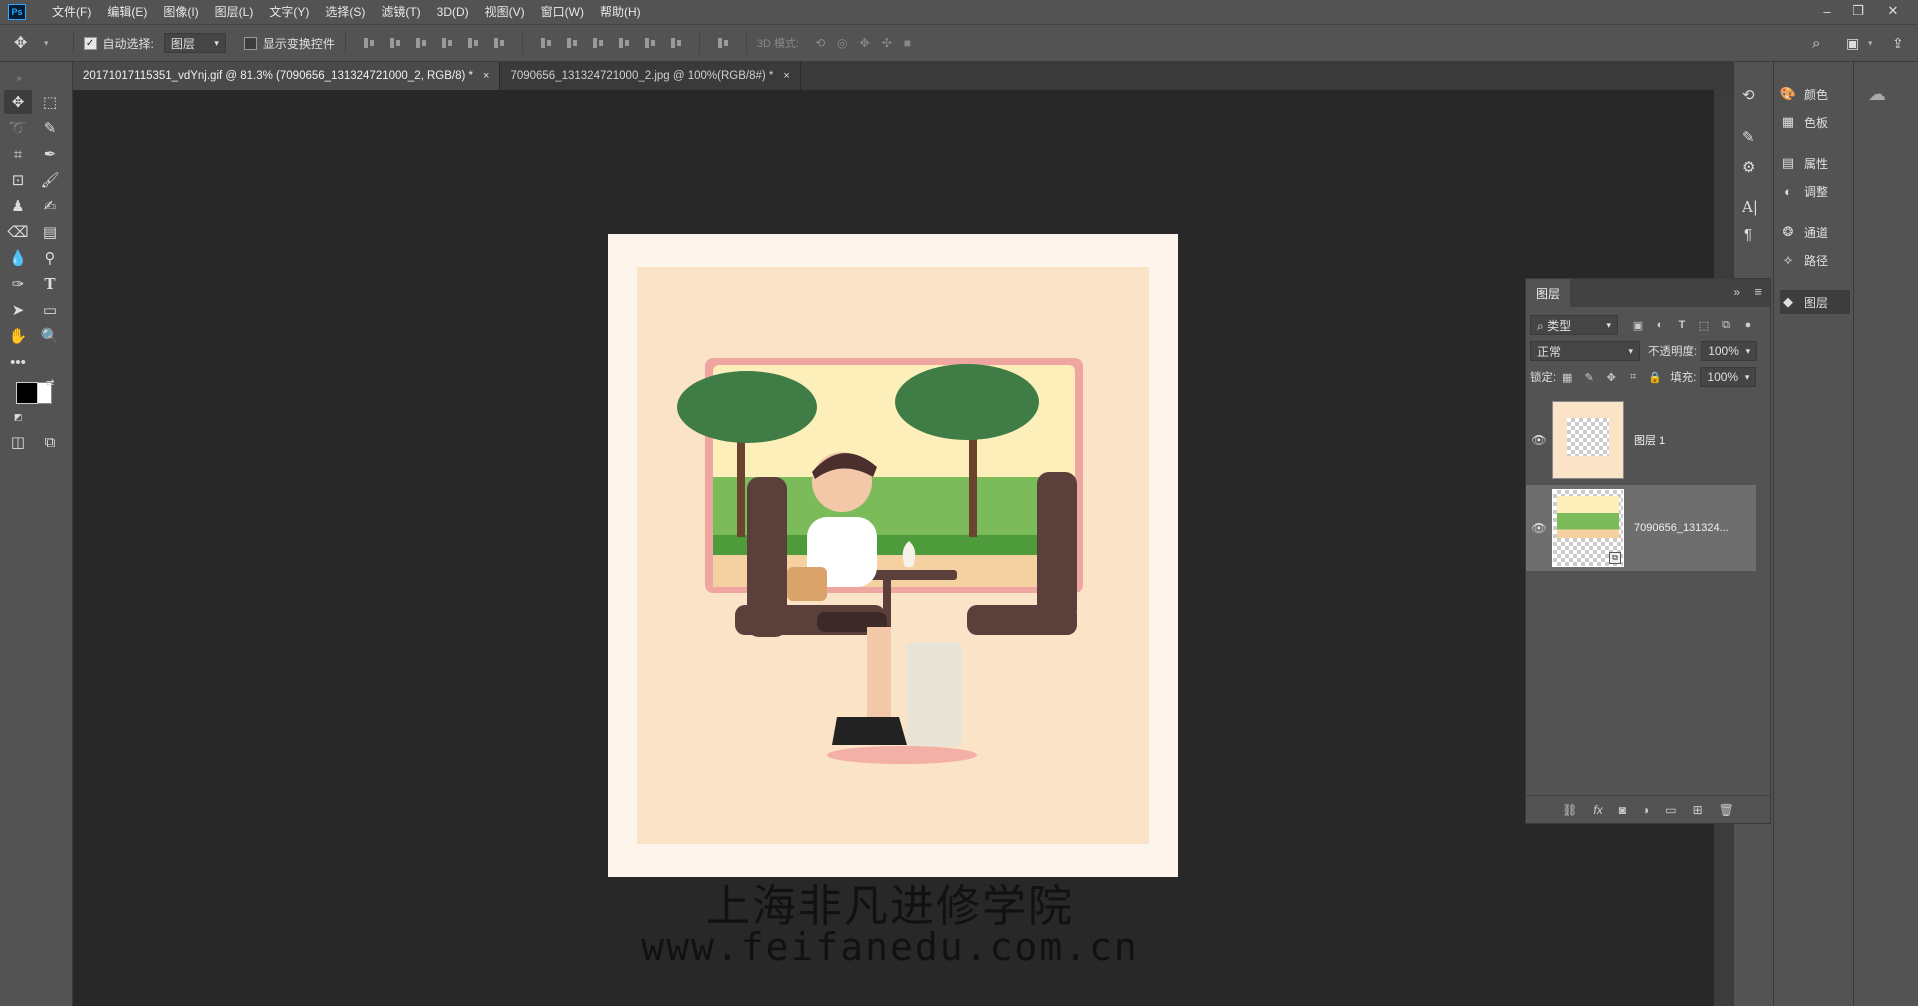  What do you see at coordinates (345, 12) in the screenshot?
I see `menu-select: 选择(S)` at bounding box center [345, 12].